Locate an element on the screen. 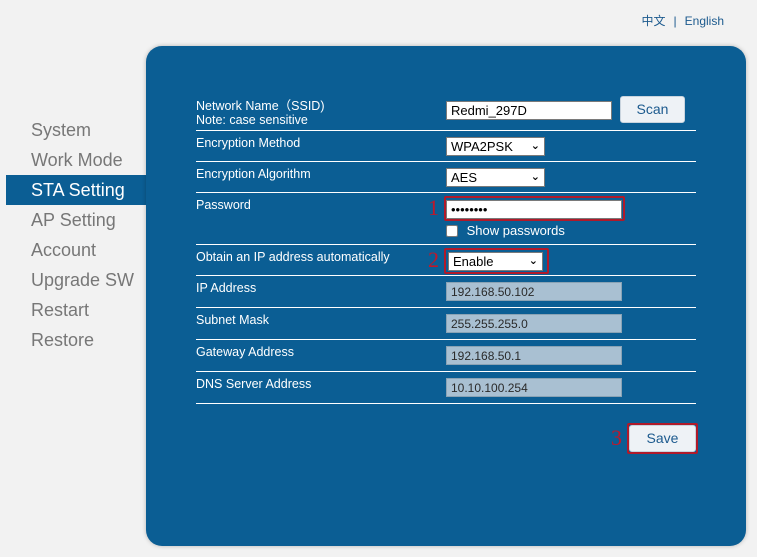 This screenshot has height=557, width=757. encryption-method-select: WPA2PSK ⌄ is located at coordinates (495, 146).